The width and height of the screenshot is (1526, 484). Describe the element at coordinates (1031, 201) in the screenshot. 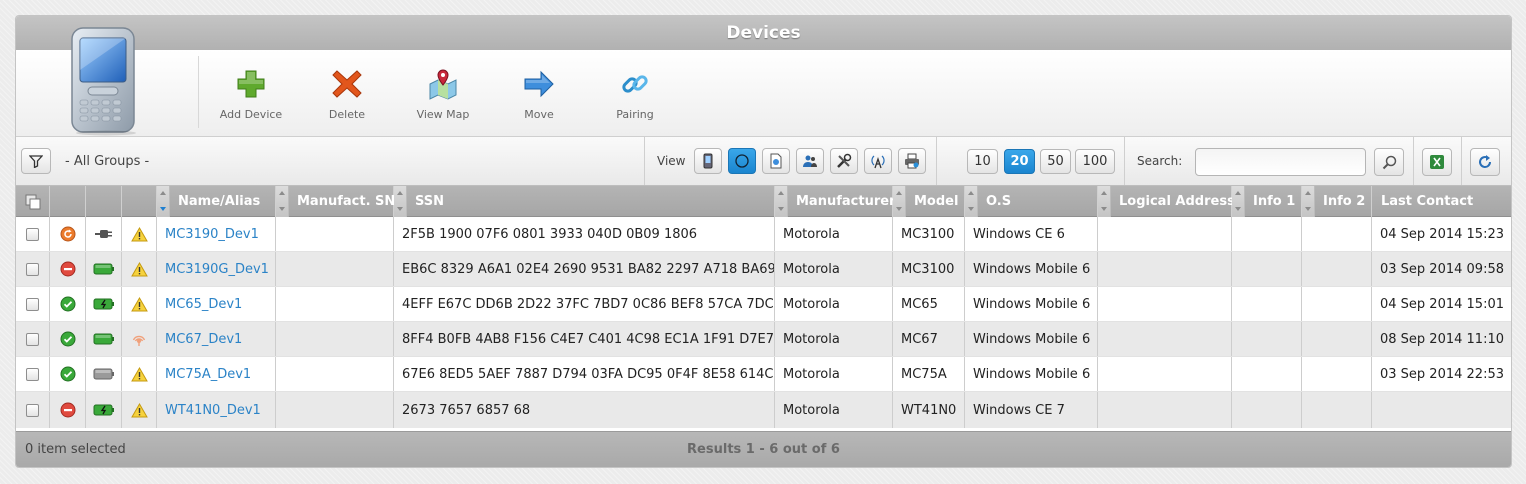

I see `column-header-os: O.S` at that location.